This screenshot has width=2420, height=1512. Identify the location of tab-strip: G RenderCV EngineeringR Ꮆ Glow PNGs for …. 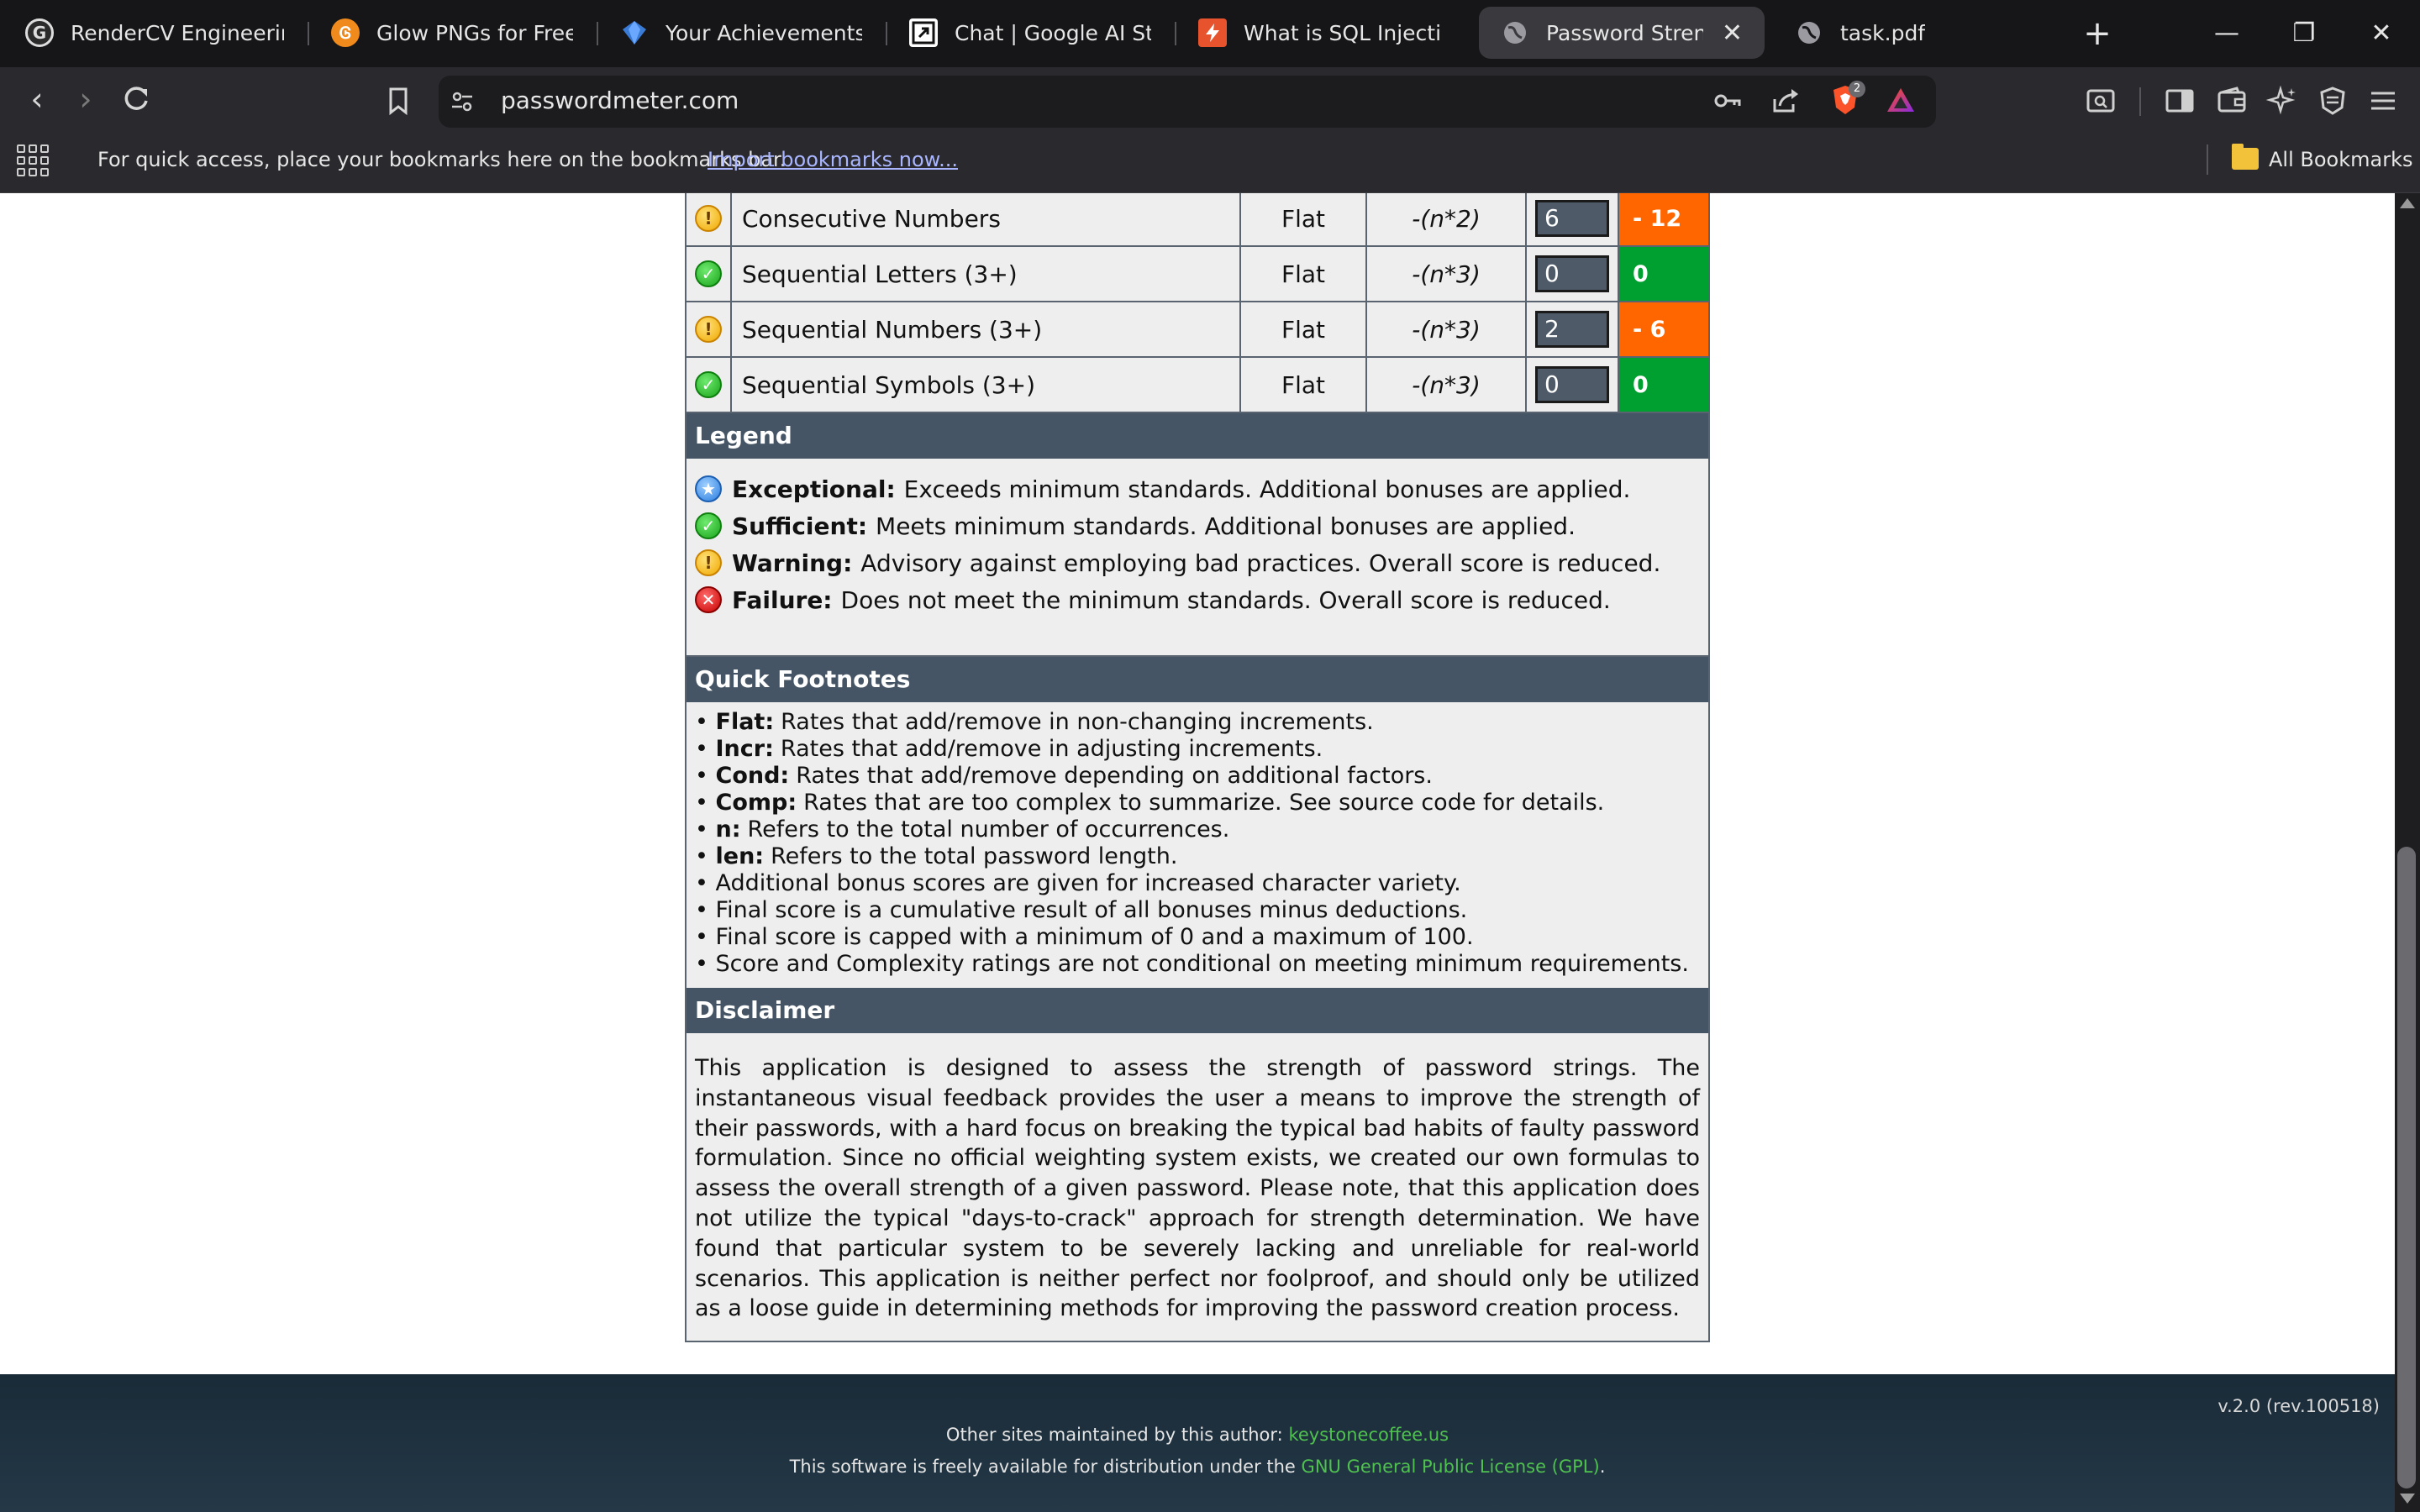
(1210, 33).